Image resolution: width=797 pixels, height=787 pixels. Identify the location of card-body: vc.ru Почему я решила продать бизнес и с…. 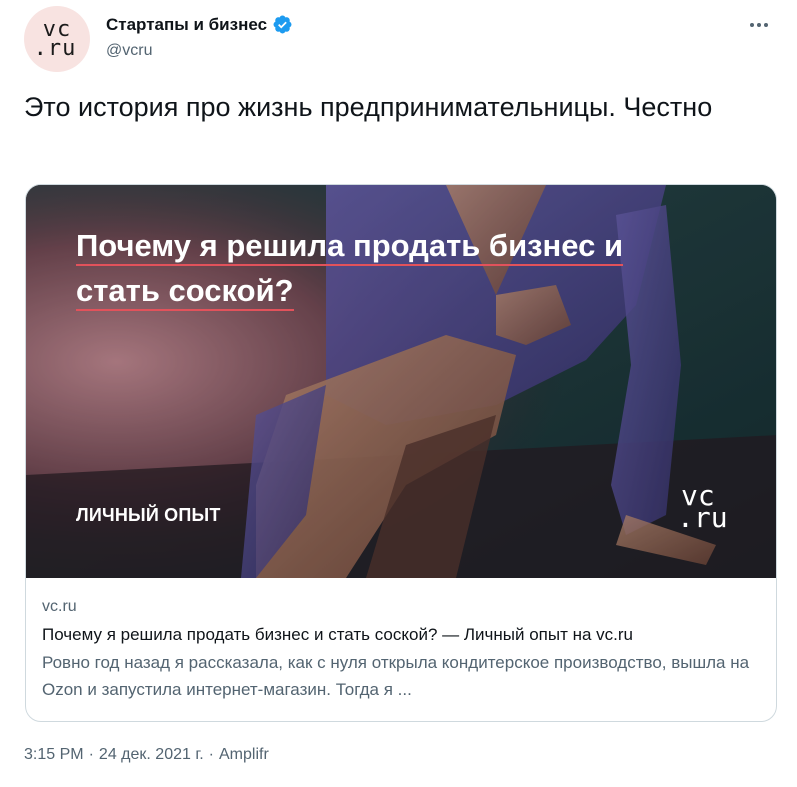
(401, 640).